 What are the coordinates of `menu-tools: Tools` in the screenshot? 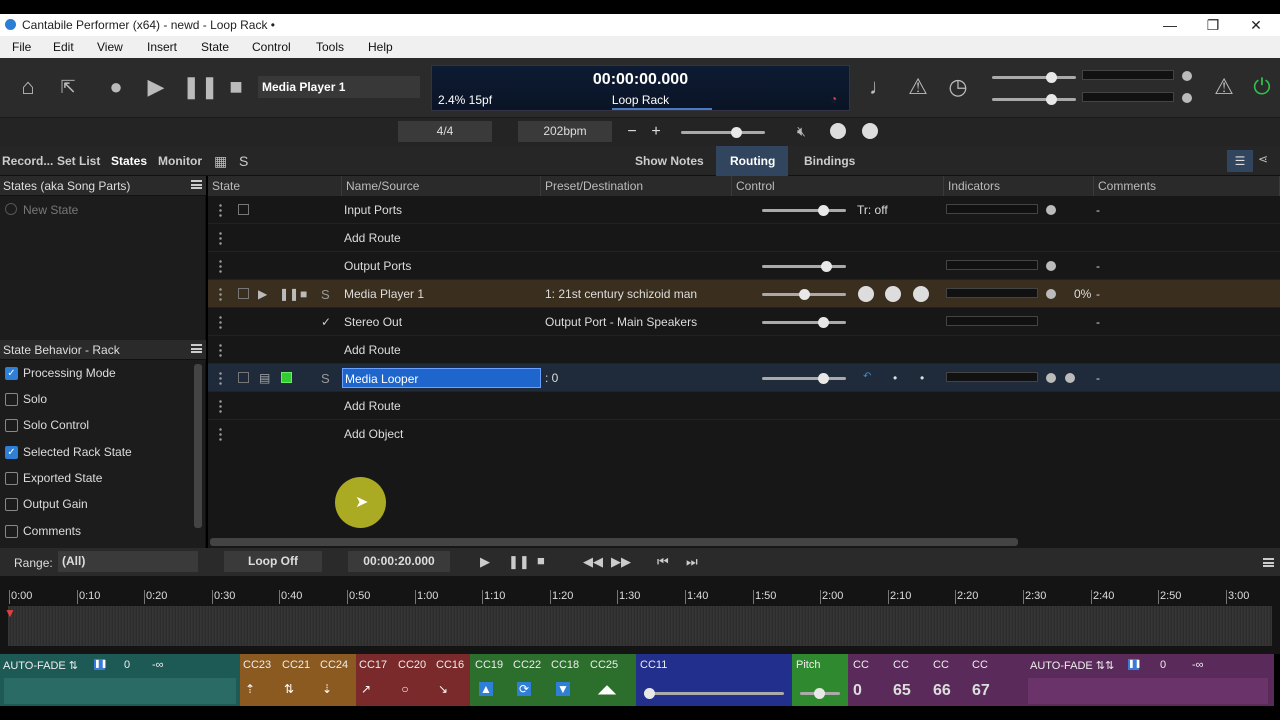 It's located at (330, 47).